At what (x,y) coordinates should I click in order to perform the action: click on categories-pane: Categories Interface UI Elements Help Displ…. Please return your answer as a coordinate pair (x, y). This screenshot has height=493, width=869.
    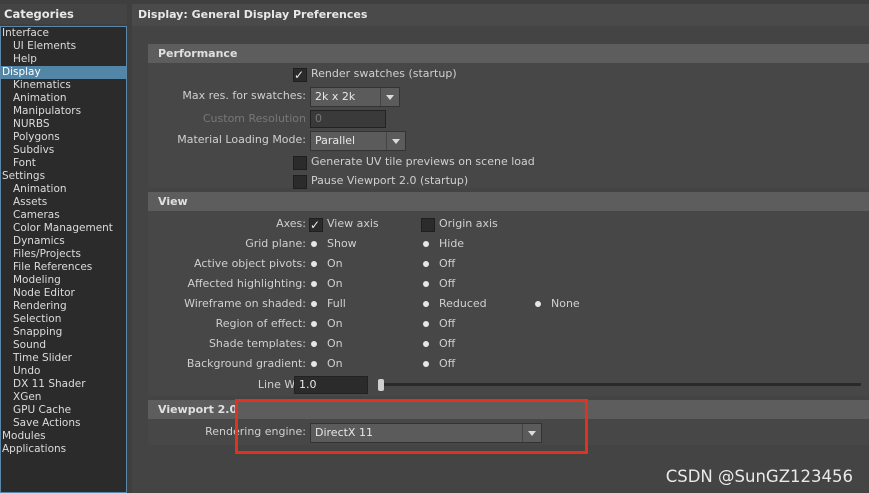
    Looking at the image, I should click on (63, 248).